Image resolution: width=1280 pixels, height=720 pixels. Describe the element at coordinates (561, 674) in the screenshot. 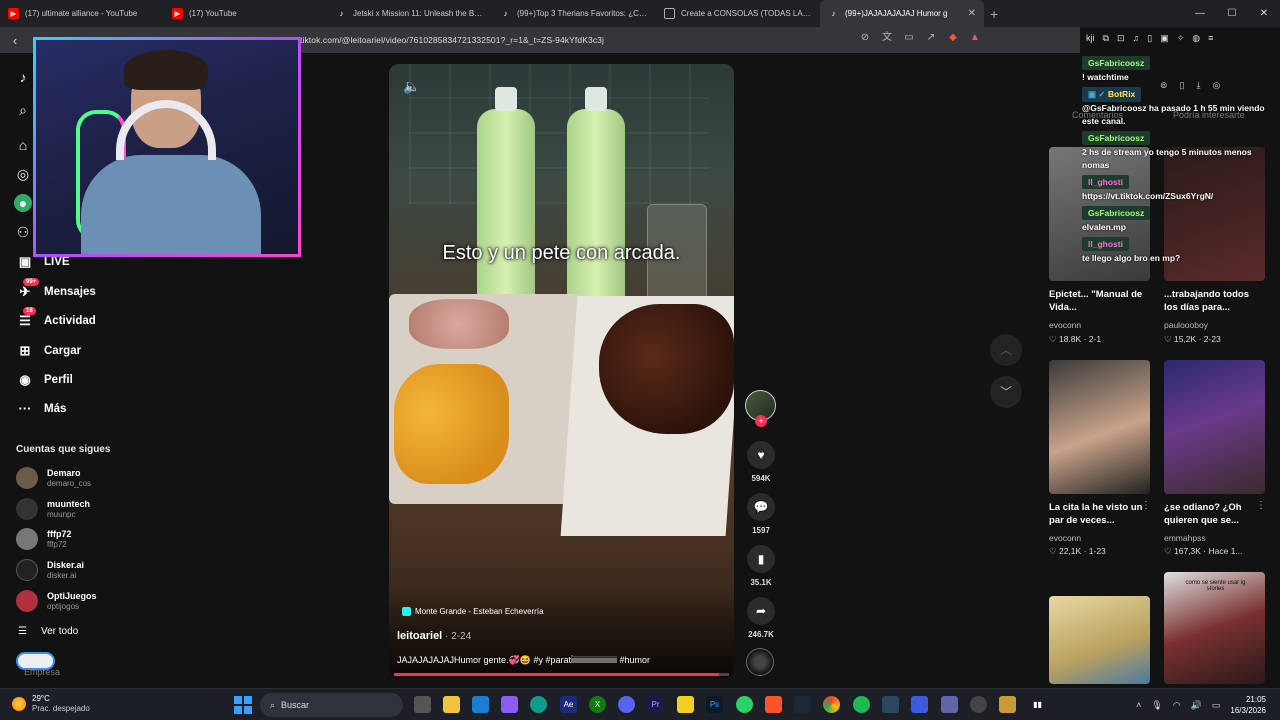

I see `video-progress-bar` at that location.